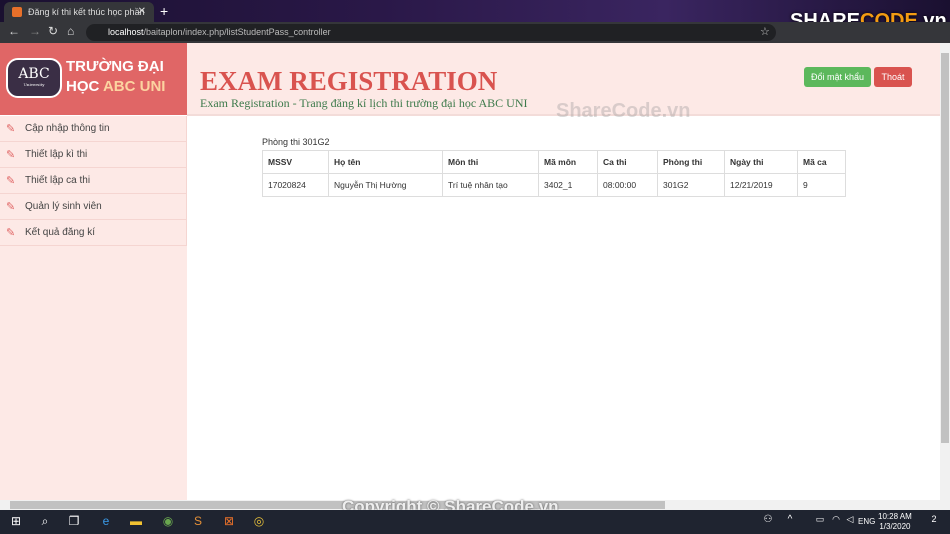 The height and width of the screenshot is (534, 950). What do you see at coordinates (895, 522) in the screenshot?
I see `clock: 10:28 AM 1/3/2020` at bounding box center [895, 522].